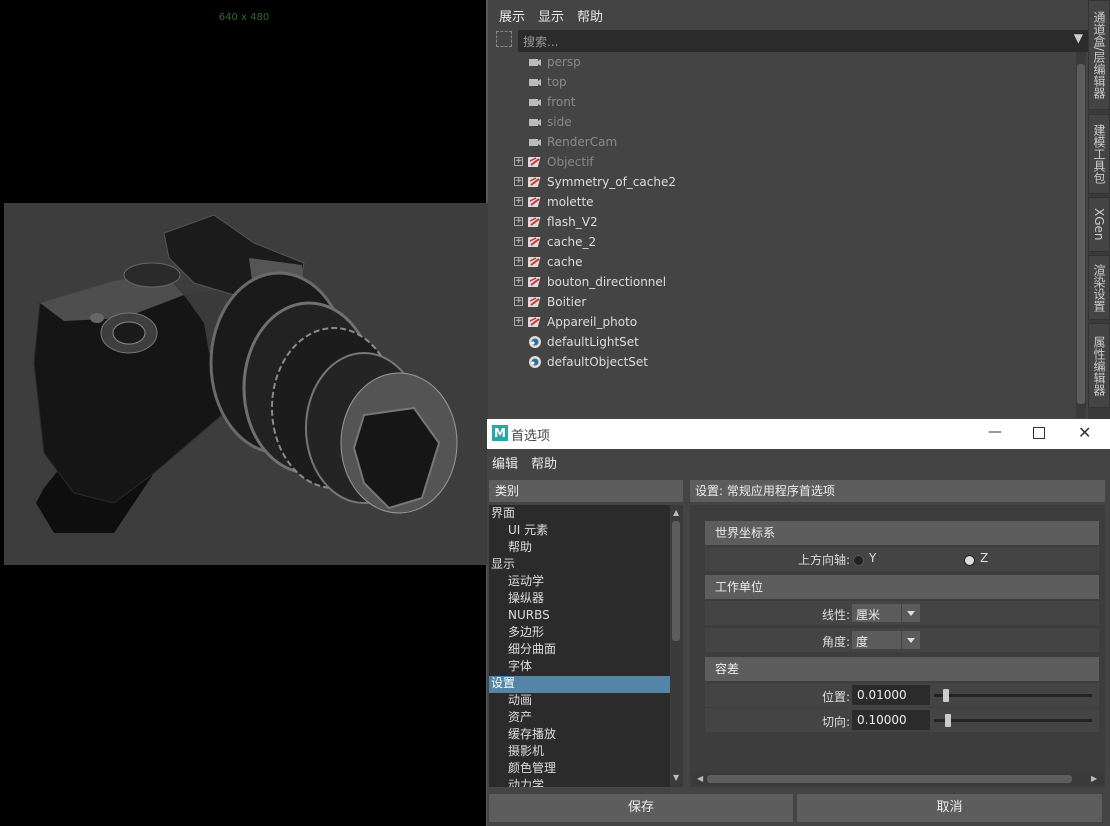 The height and width of the screenshot is (826, 1110). Describe the element at coordinates (532, 768) in the screenshot. I see `category-item: 颜色管理` at that location.